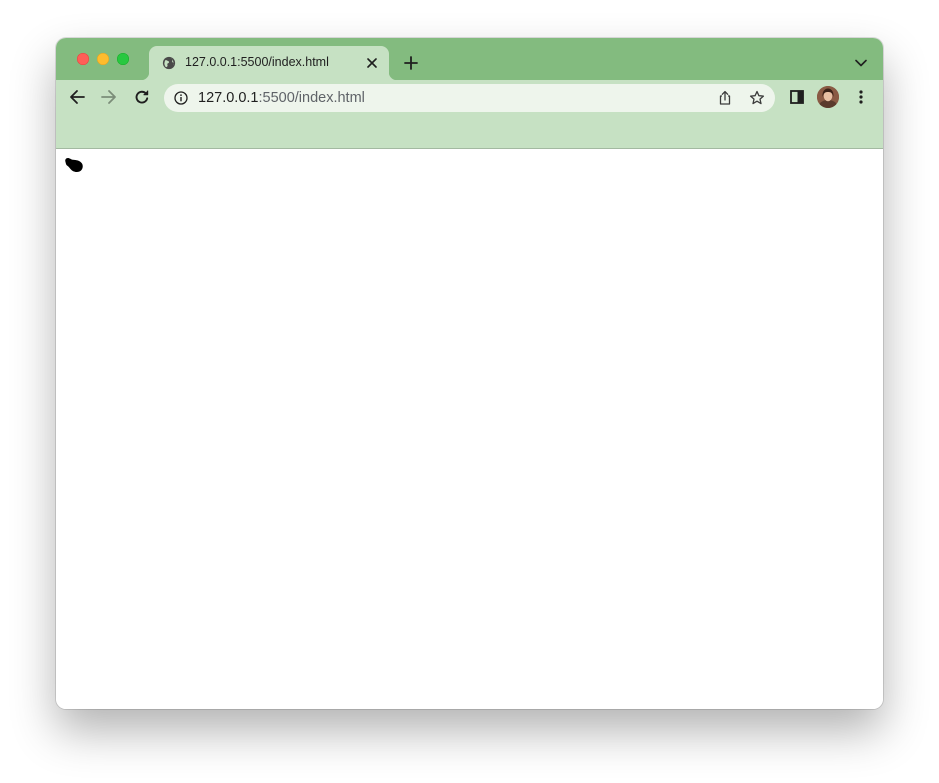 The height and width of the screenshot is (783, 939). I want to click on tab-title: 127.0.0.1:5500/index.html, so click(257, 62).